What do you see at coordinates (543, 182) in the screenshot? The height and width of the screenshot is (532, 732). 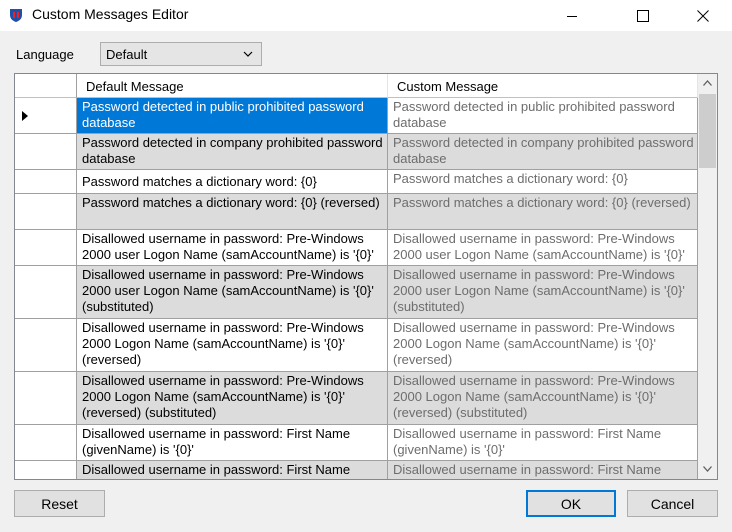 I see `custom-message-cell: Password matches a dictionary word: {0}` at bounding box center [543, 182].